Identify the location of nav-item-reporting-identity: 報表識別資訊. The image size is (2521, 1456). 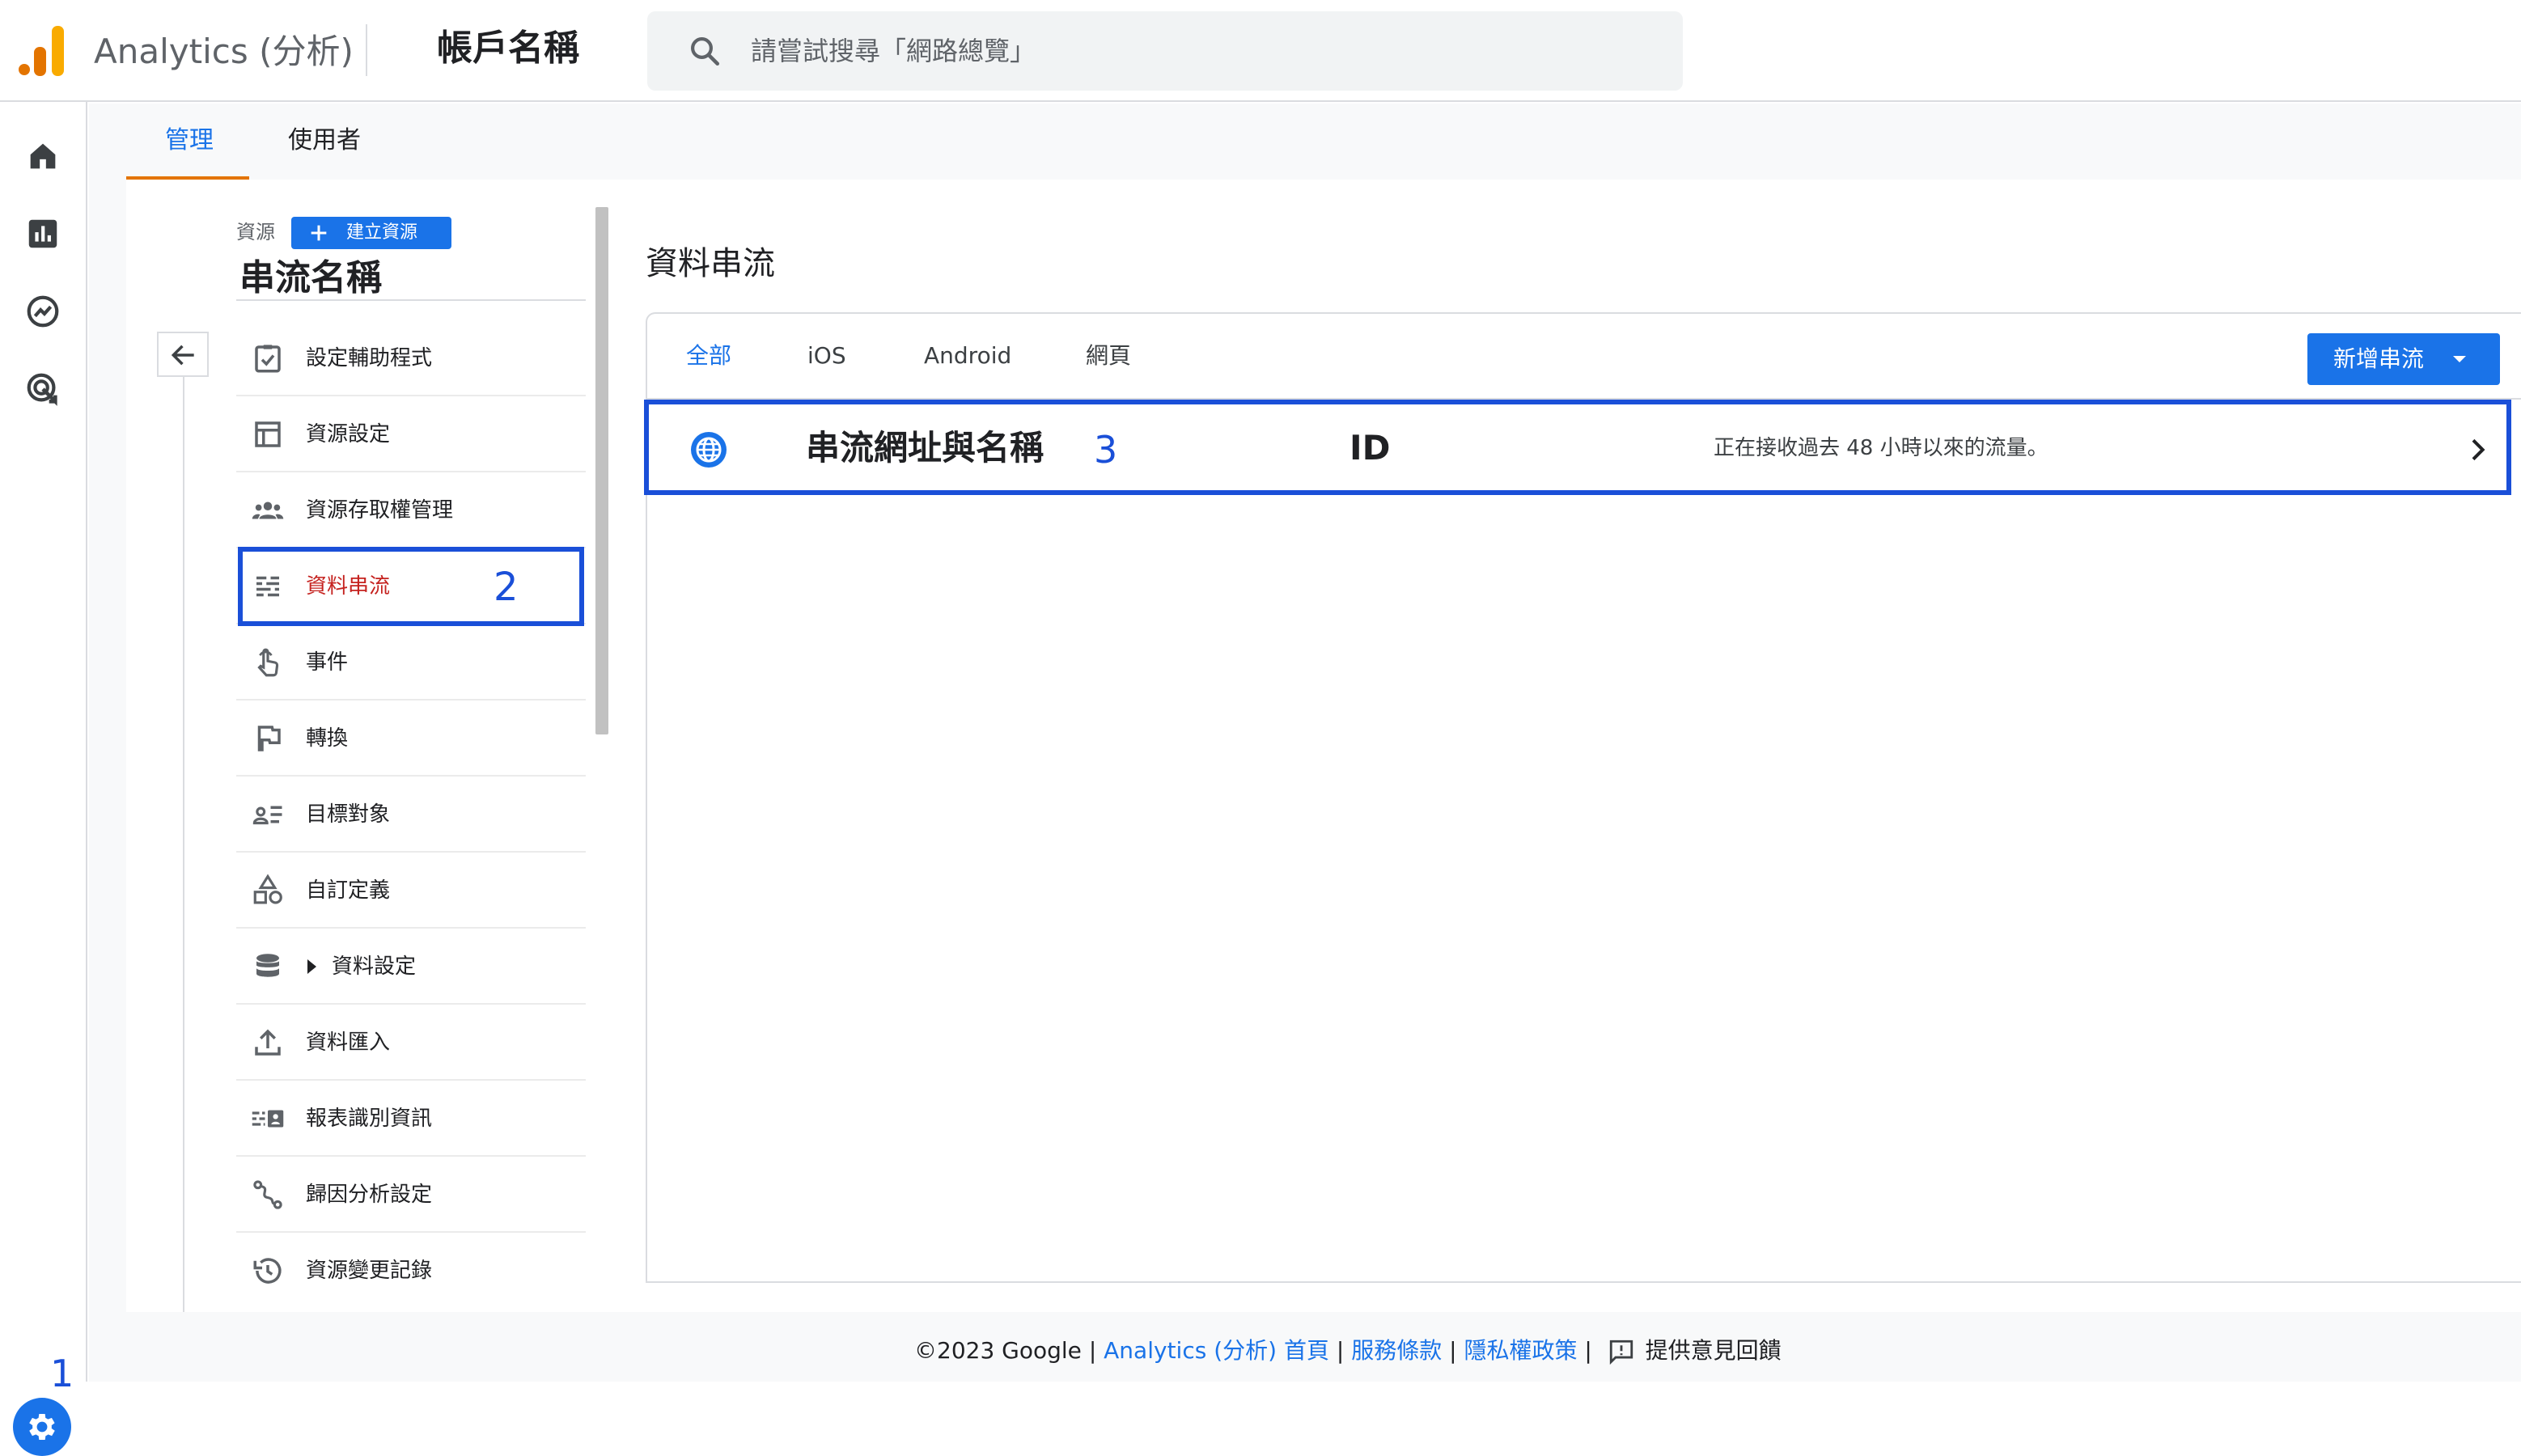
(411, 1119).